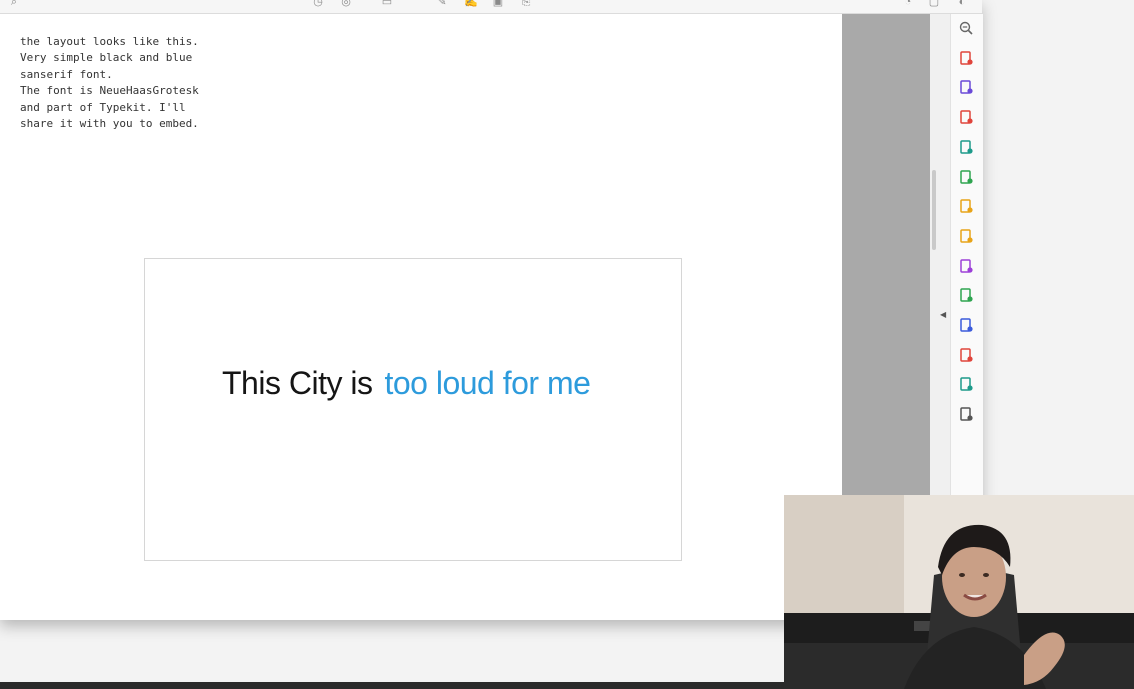 The width and height of the screenshot is (1134, 689). What do you see at coordinates (966, 28) in the screenshot?
I see `zoom-out-icon` at bounding box center [966, 28].